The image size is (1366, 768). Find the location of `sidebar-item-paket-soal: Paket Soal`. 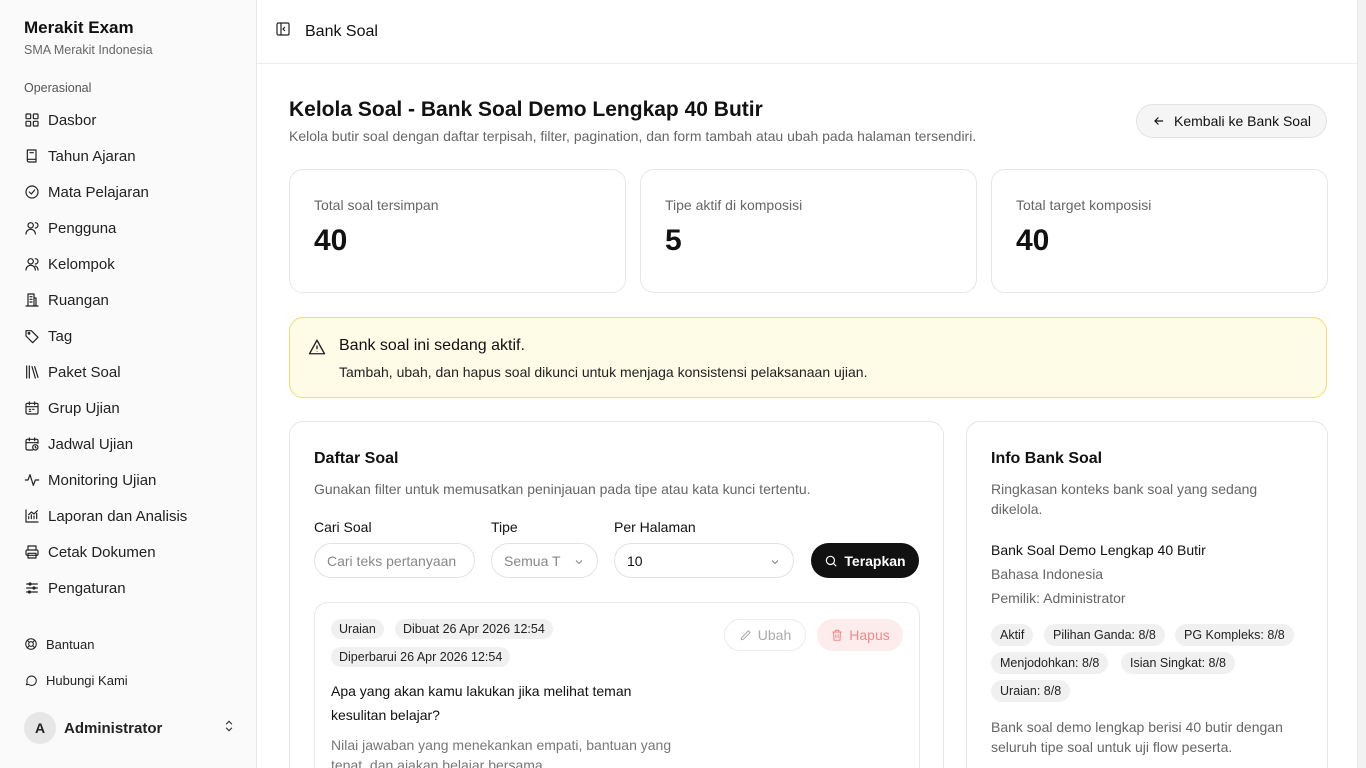

sidebar-item-paket-soal: Paket Soal is located at coordinates (128, 372).